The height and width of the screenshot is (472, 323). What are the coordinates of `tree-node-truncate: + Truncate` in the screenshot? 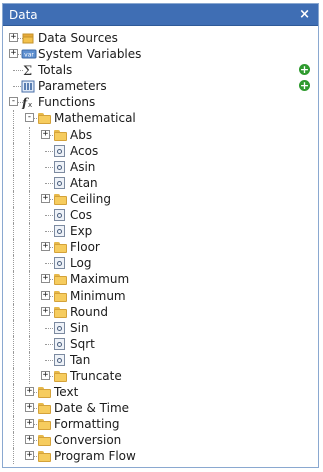 It's located at (160, 375).